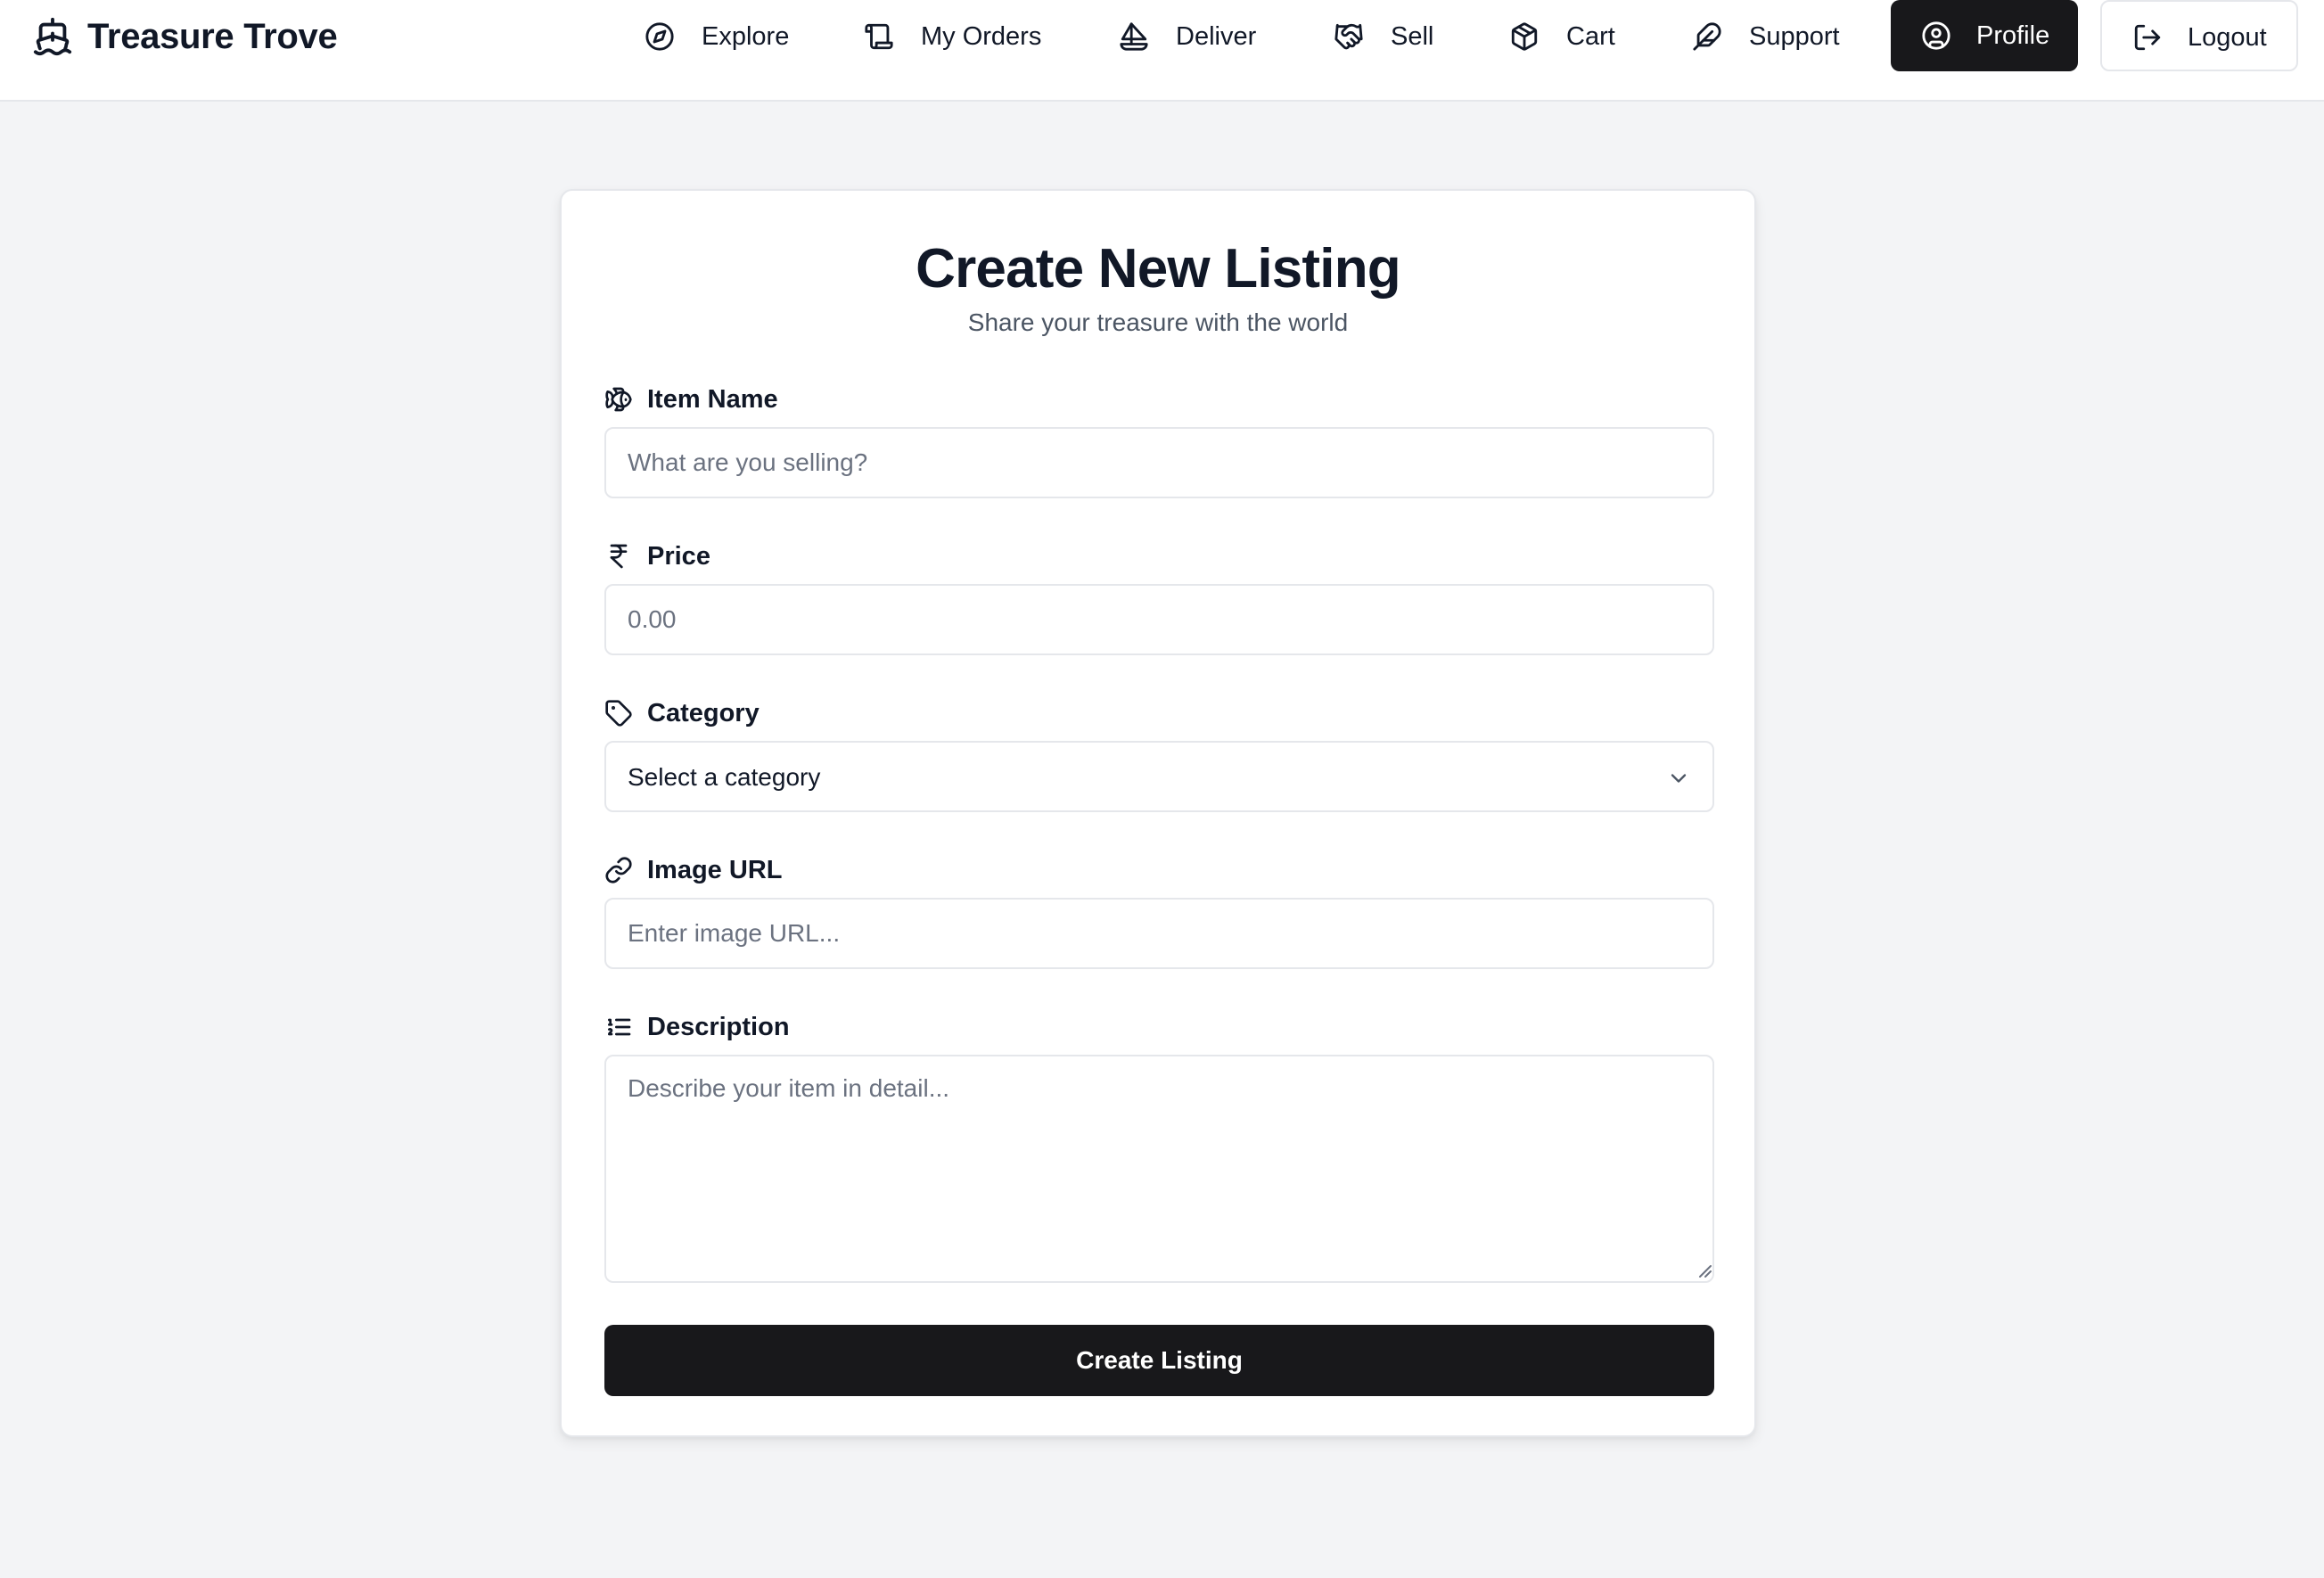 The width and height of the screenshot is (2324, 1578). Describe the element at coordinates (1159, 933) in the screenshot. I see `image-url-input` at that location.